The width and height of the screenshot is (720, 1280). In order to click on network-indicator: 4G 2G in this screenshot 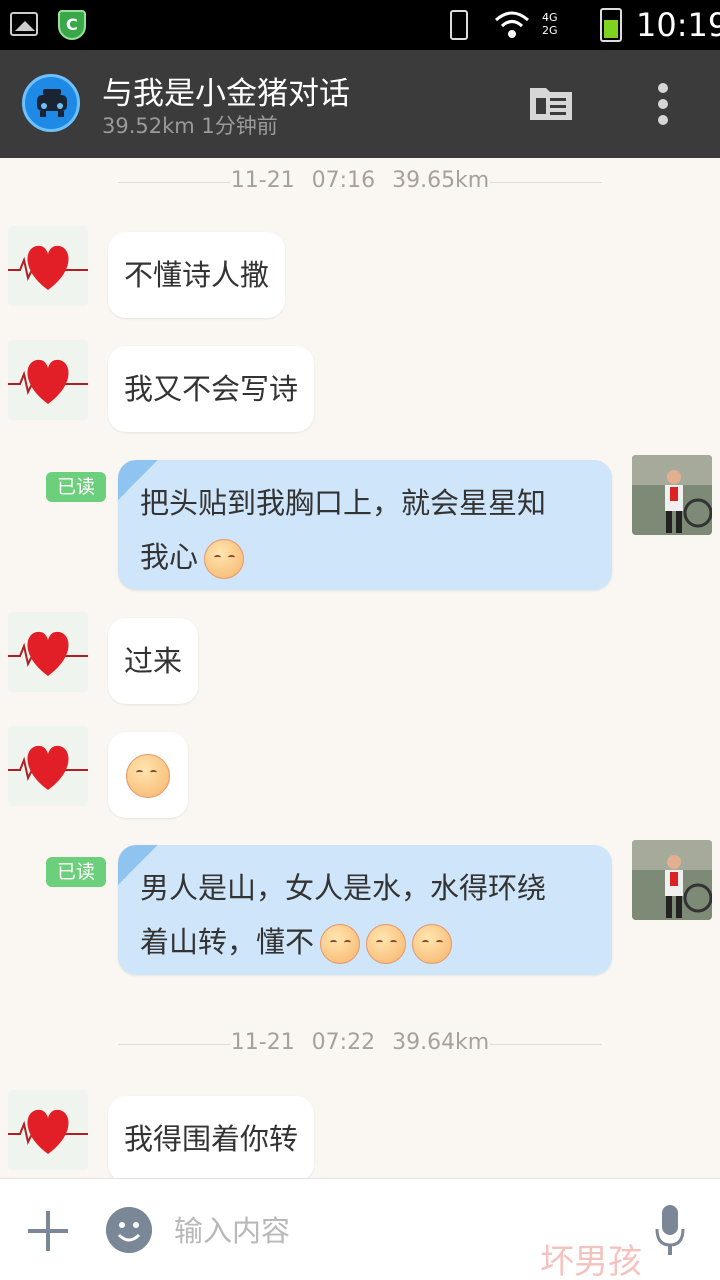, I will do `click(550, 24)`.